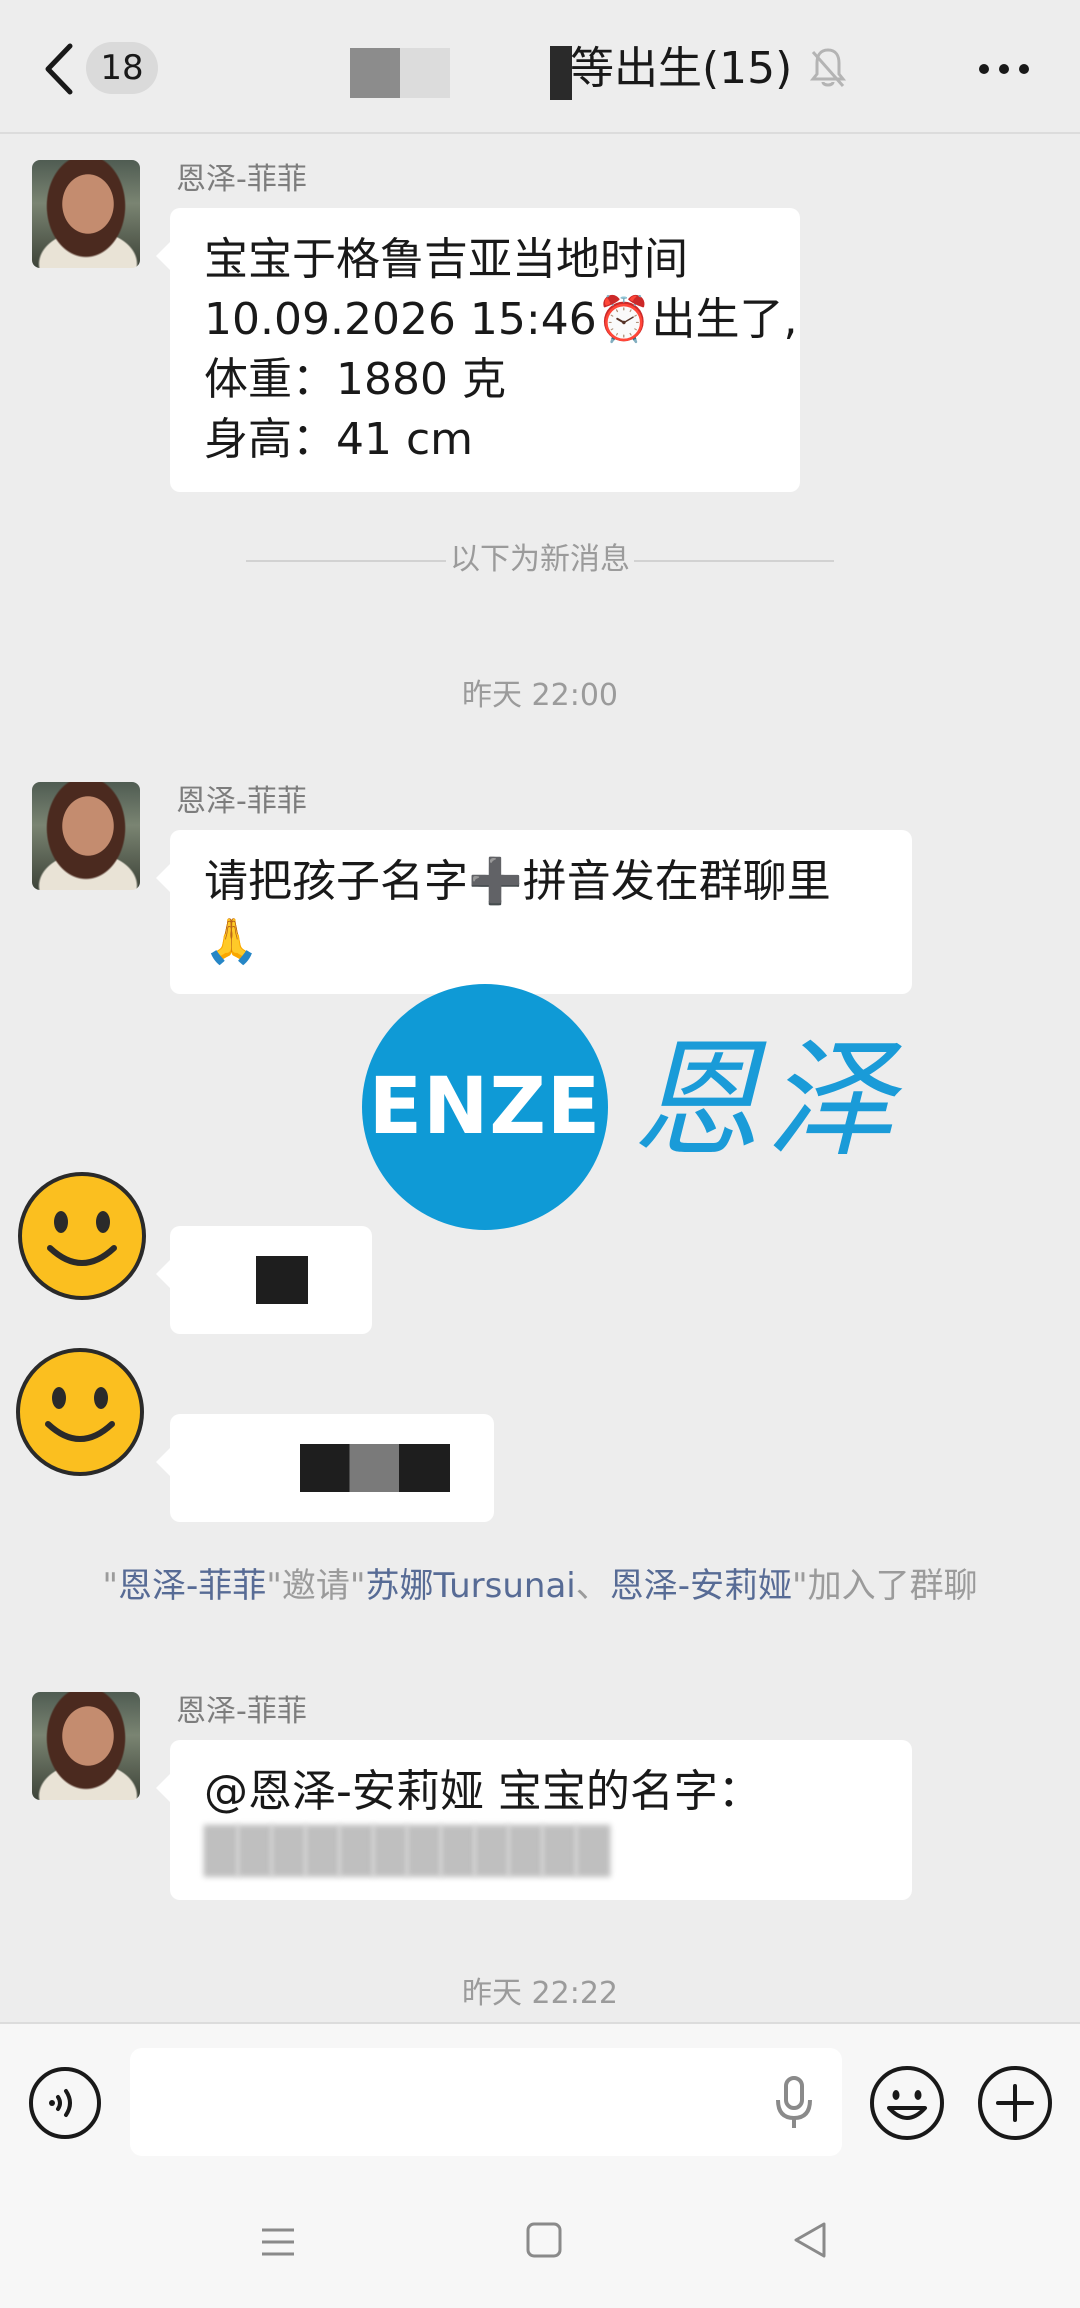  I want to click on divider-text: 以下为新消息, so click(540, 559).